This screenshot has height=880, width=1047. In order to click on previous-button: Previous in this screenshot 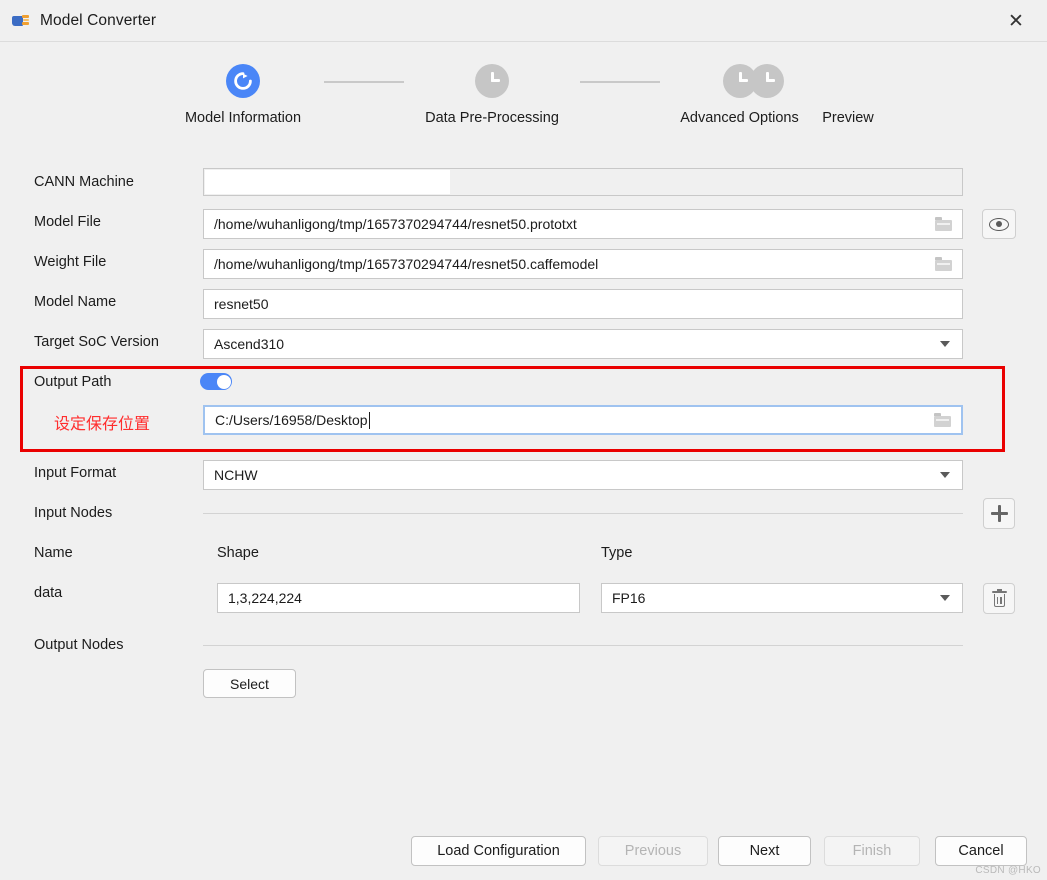, I will do `click(653, 851)`.